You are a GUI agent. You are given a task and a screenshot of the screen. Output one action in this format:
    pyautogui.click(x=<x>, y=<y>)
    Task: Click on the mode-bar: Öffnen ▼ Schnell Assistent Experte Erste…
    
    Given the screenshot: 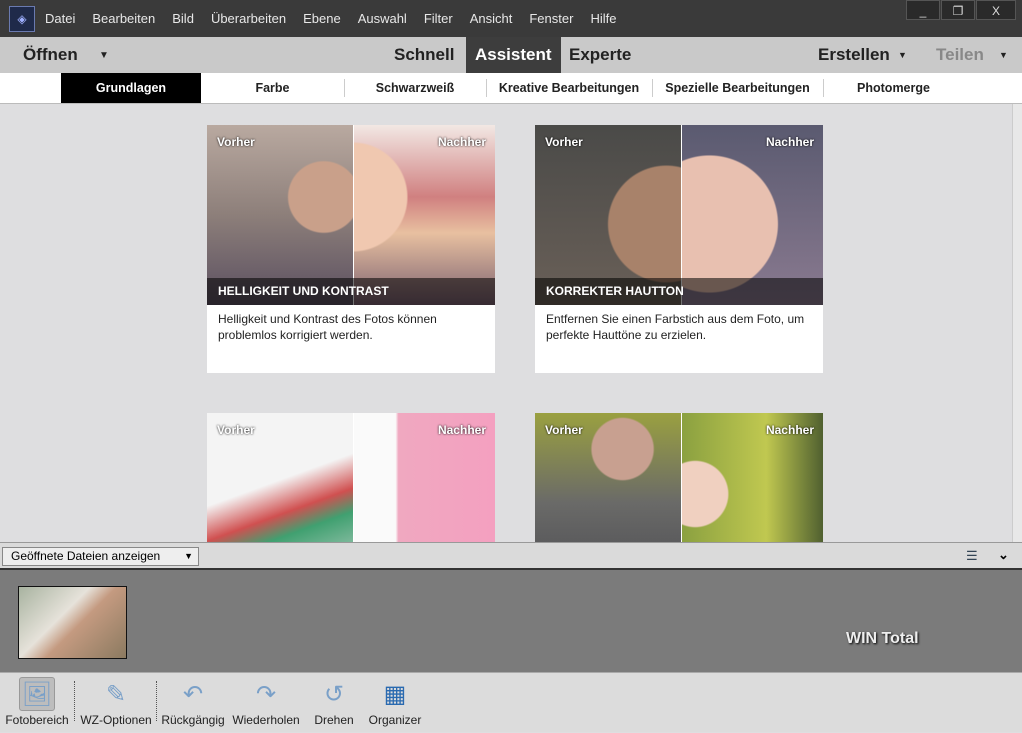 What is the action you would take?
    pyautogui.click(x=511, y=55)
    